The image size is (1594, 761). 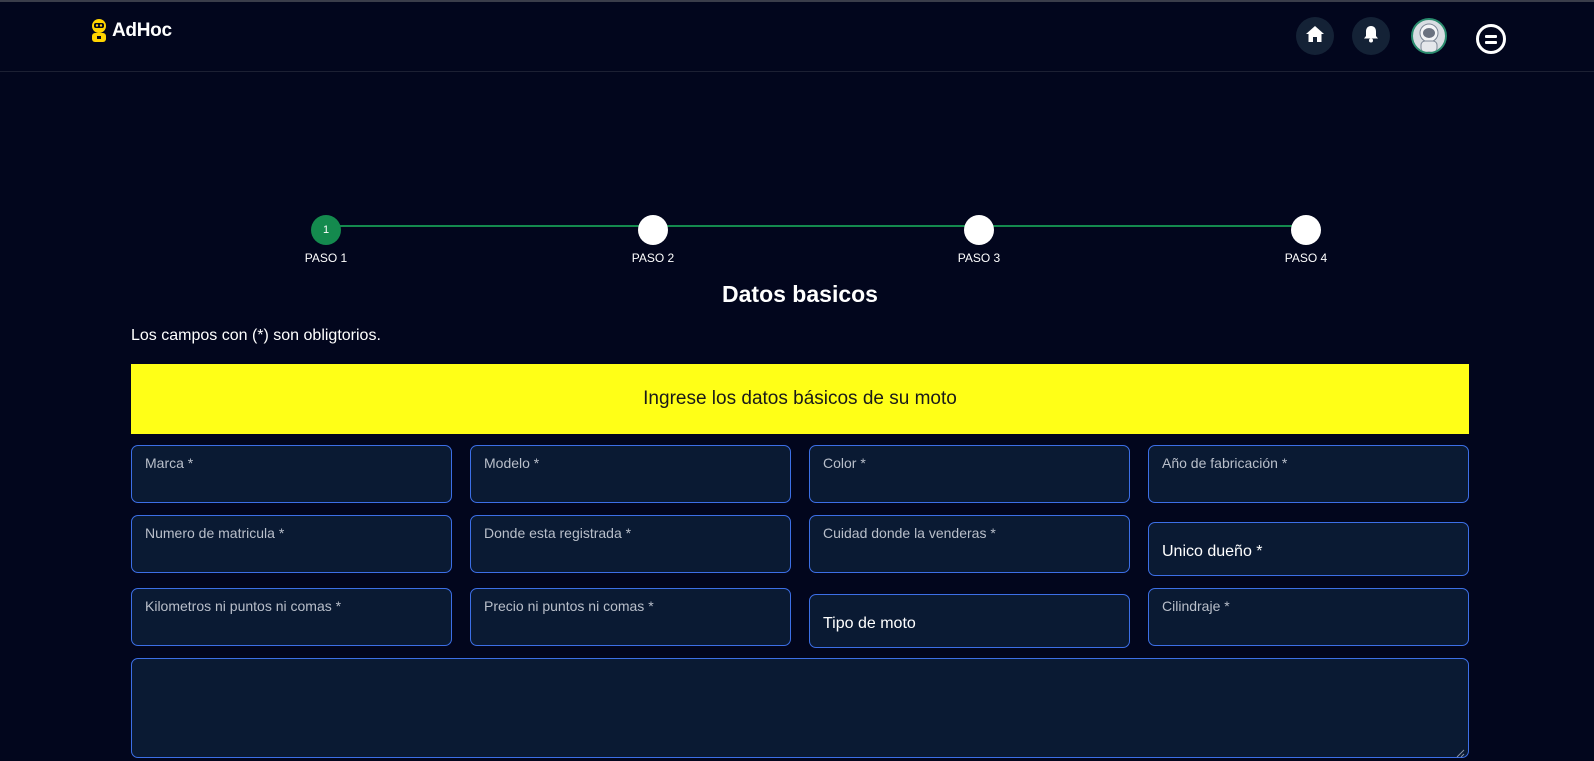 What do you see at coordinates (800, 708) in the screenshot?
I see `description-textarea` at bounding box center [800, 708].